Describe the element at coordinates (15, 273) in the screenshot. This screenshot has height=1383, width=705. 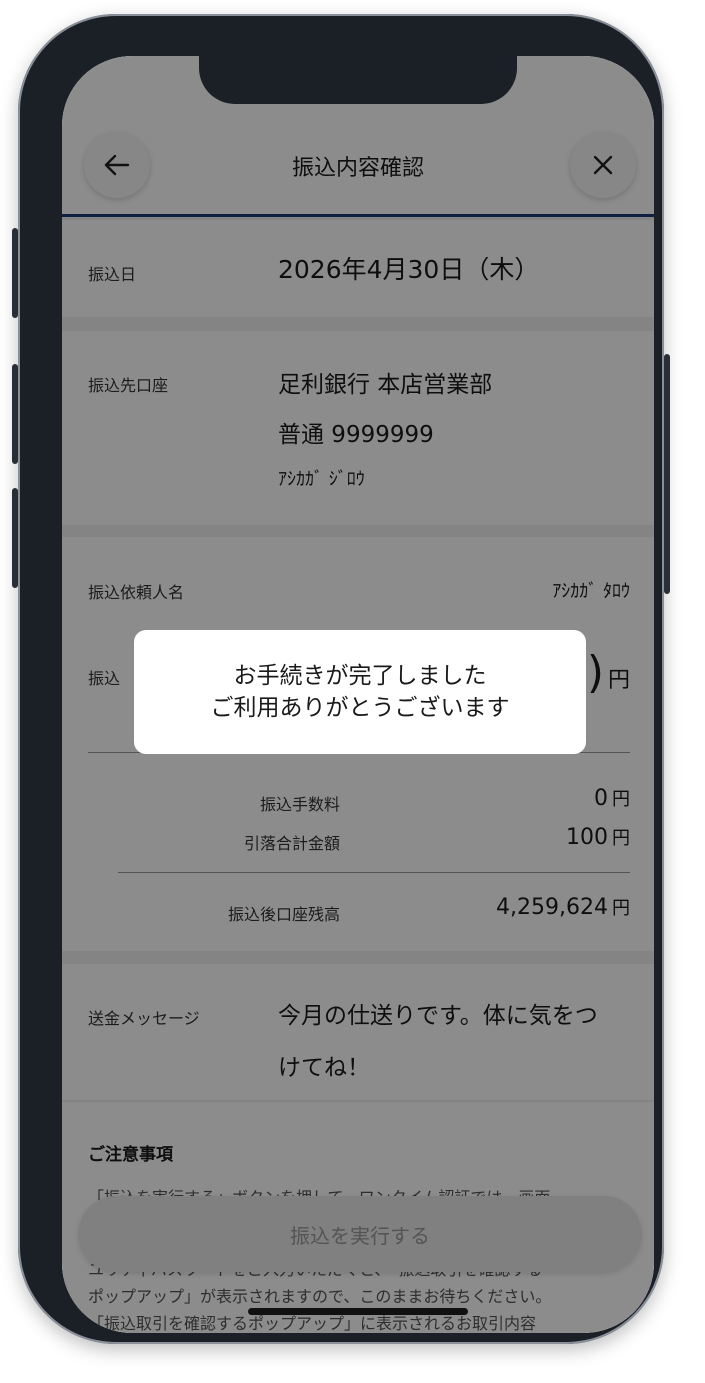
I see `mute-switch` at that location.